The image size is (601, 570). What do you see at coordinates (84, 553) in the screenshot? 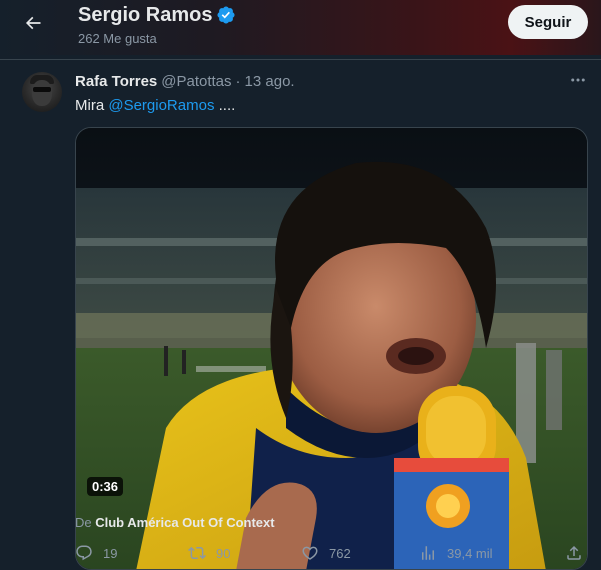
I see `reply-icon` at bounding box center [84, 553].